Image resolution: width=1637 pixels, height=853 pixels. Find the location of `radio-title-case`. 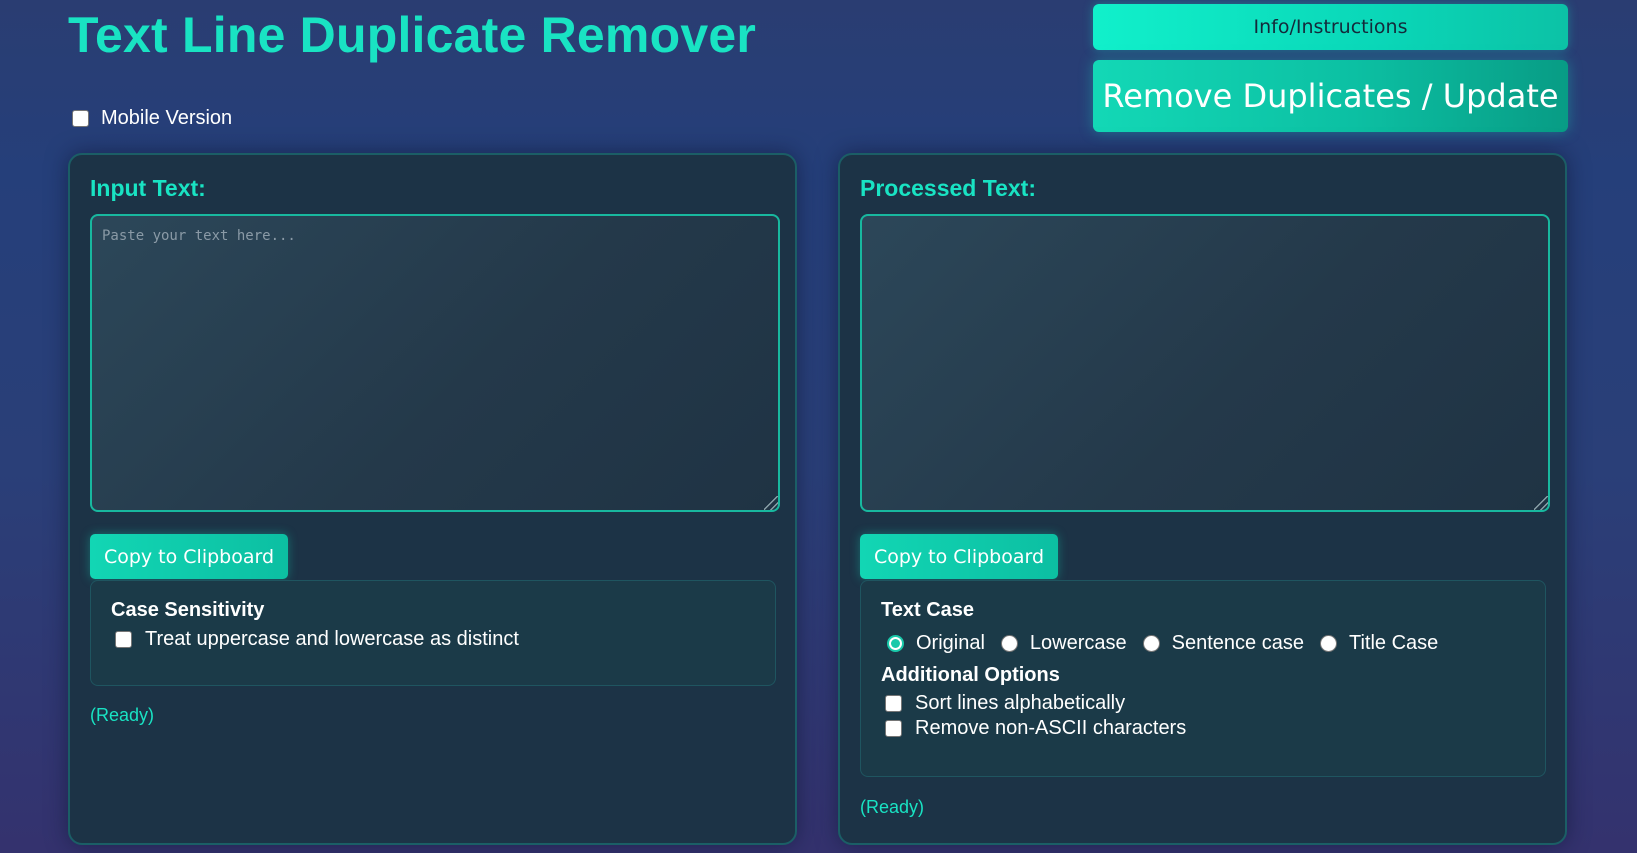

radio-title-case is located at coordinates (1328, 643).